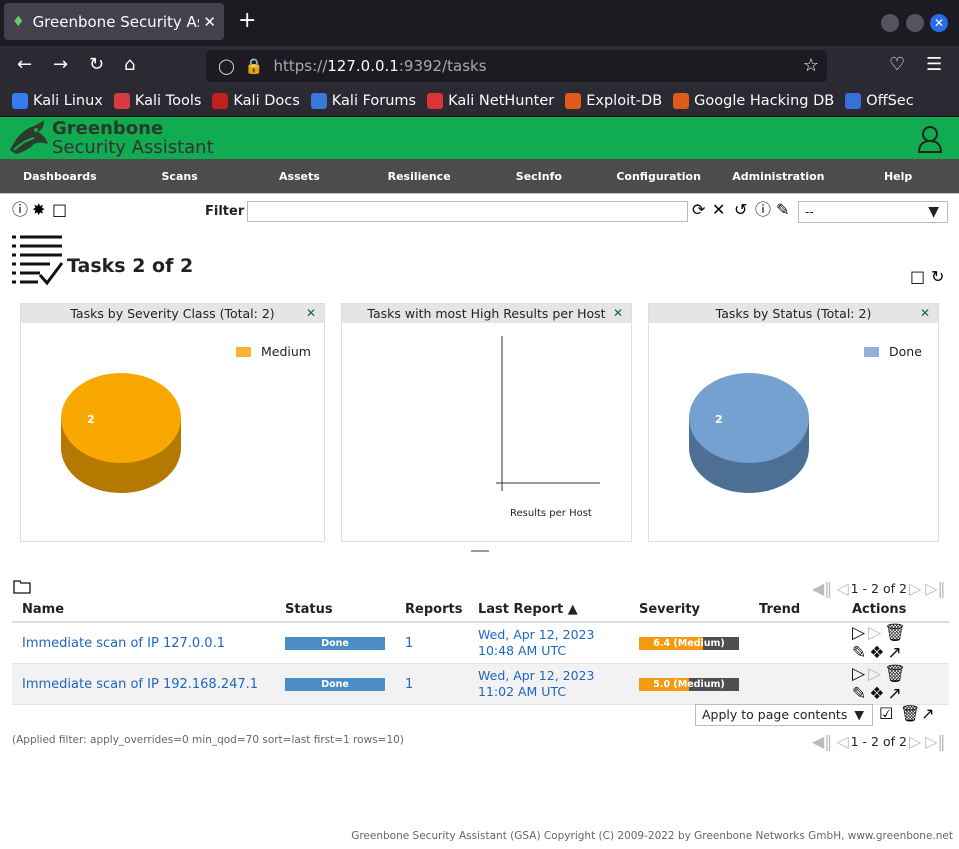 Image resolution: width=959 pixels, height=849 pixels. Describe the element at coordinates (939, 23) in the screenshot. I see `window-close-button: ✕` at that location.